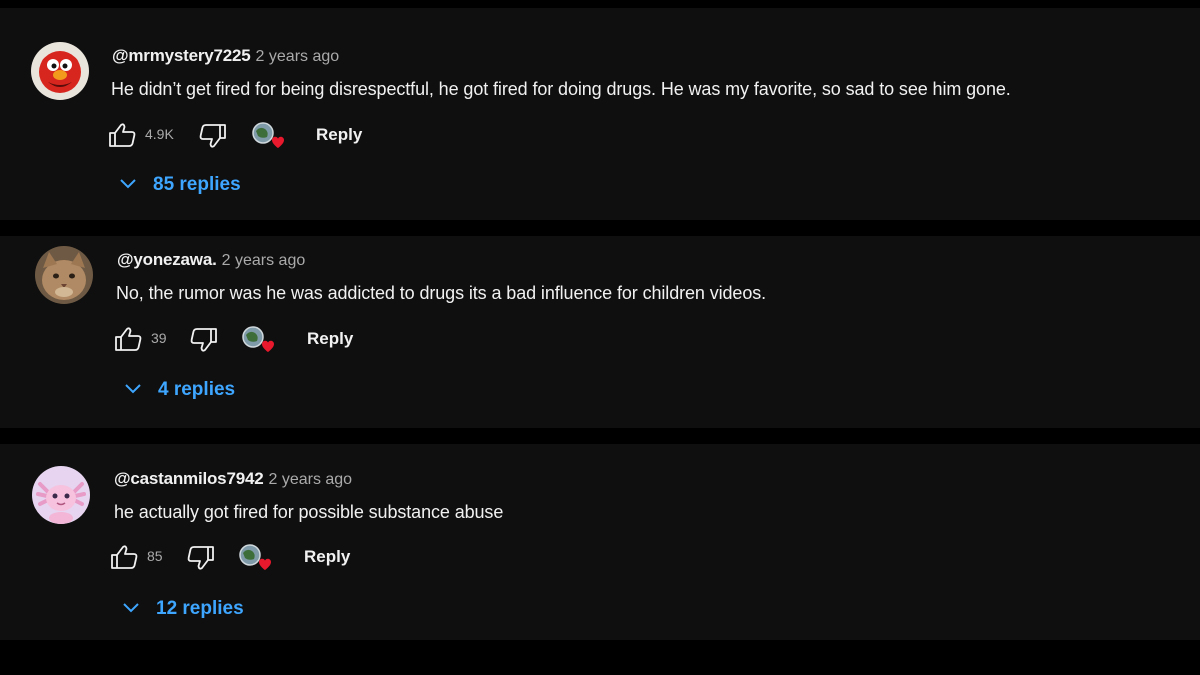 The height and width of the screenshot is (675, 1200). I want to click on comment-meta: @yonezawa. 2 years ago, so click(211, 260).